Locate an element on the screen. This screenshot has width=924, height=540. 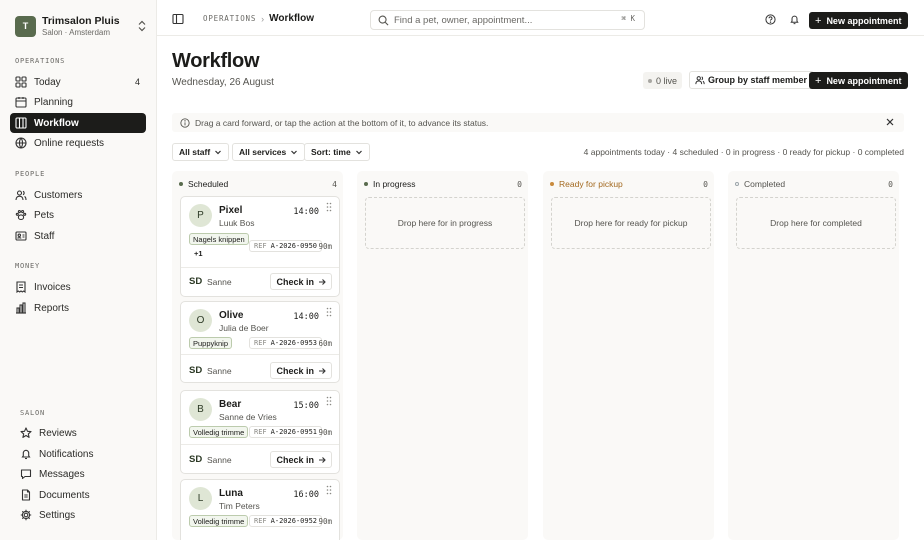
search-shortcut: ⌘ K is located at coordinates (628, 18).